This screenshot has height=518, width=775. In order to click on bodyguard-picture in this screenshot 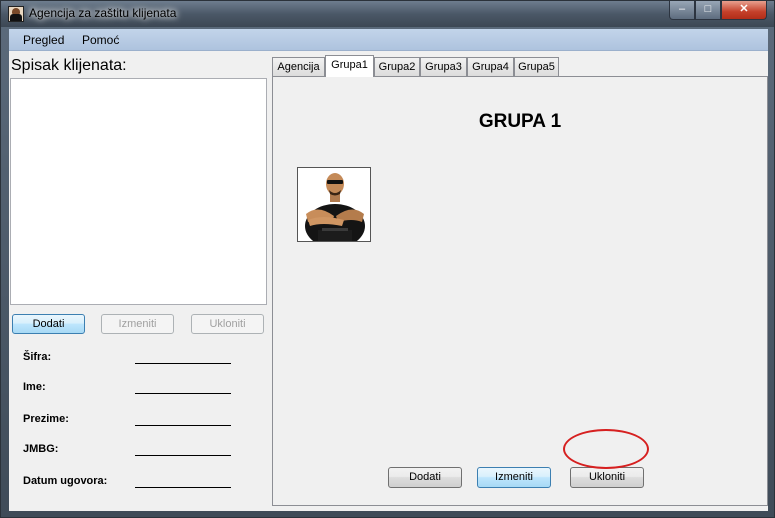, I will do `click(334, 204)`.